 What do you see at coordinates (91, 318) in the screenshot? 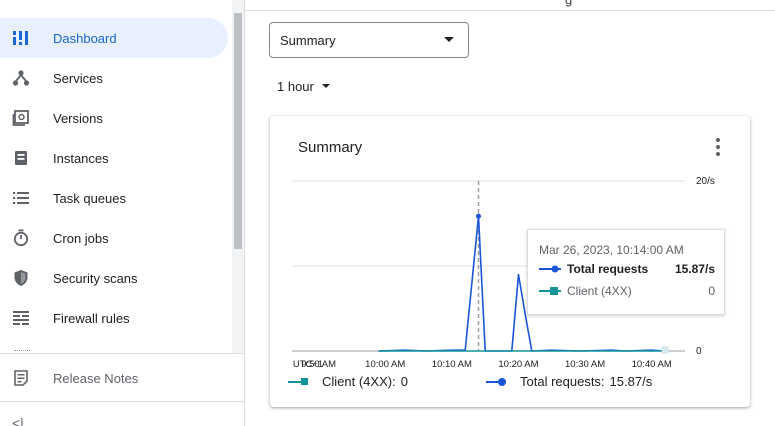
I see `sidebar-item-label: Firewall rules` at bounding box center [91, 318].